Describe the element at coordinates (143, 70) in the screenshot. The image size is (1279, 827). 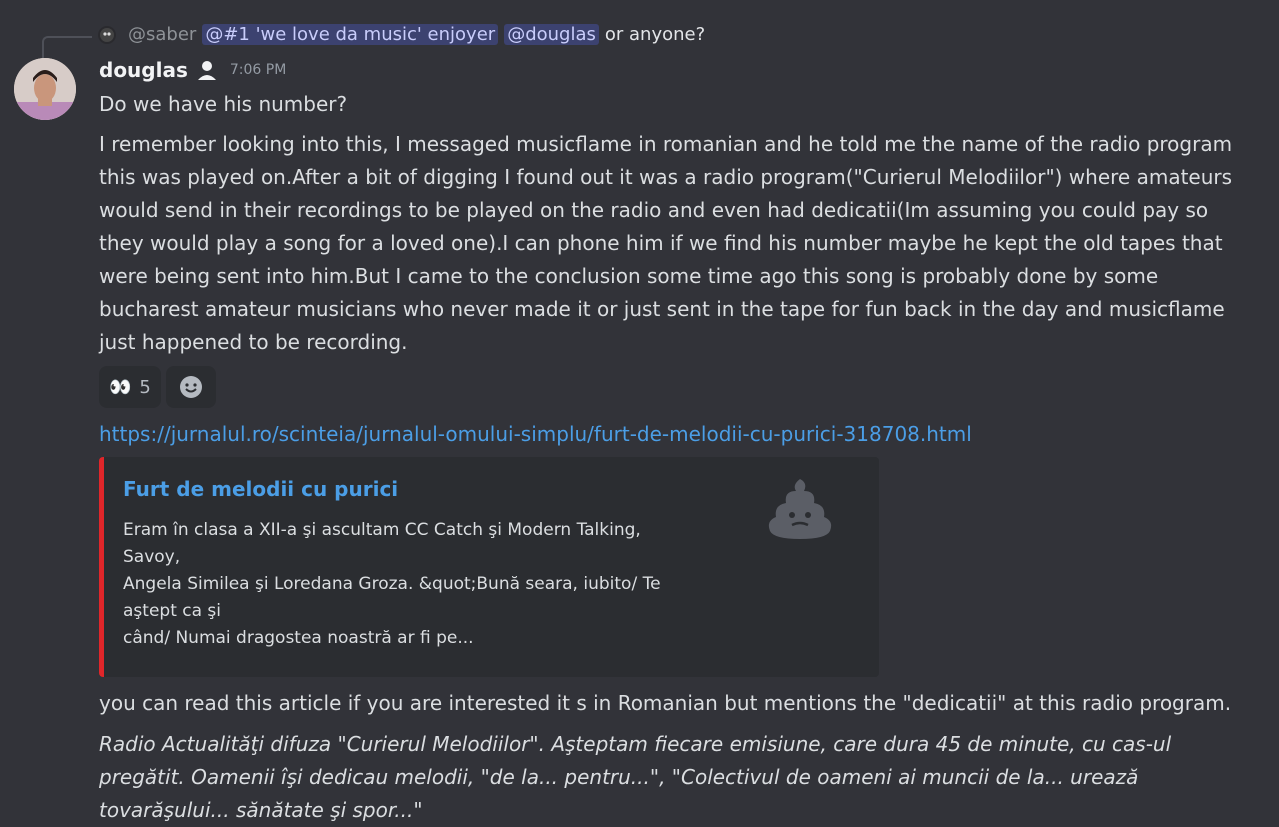
I see `username: douglas` at that location.